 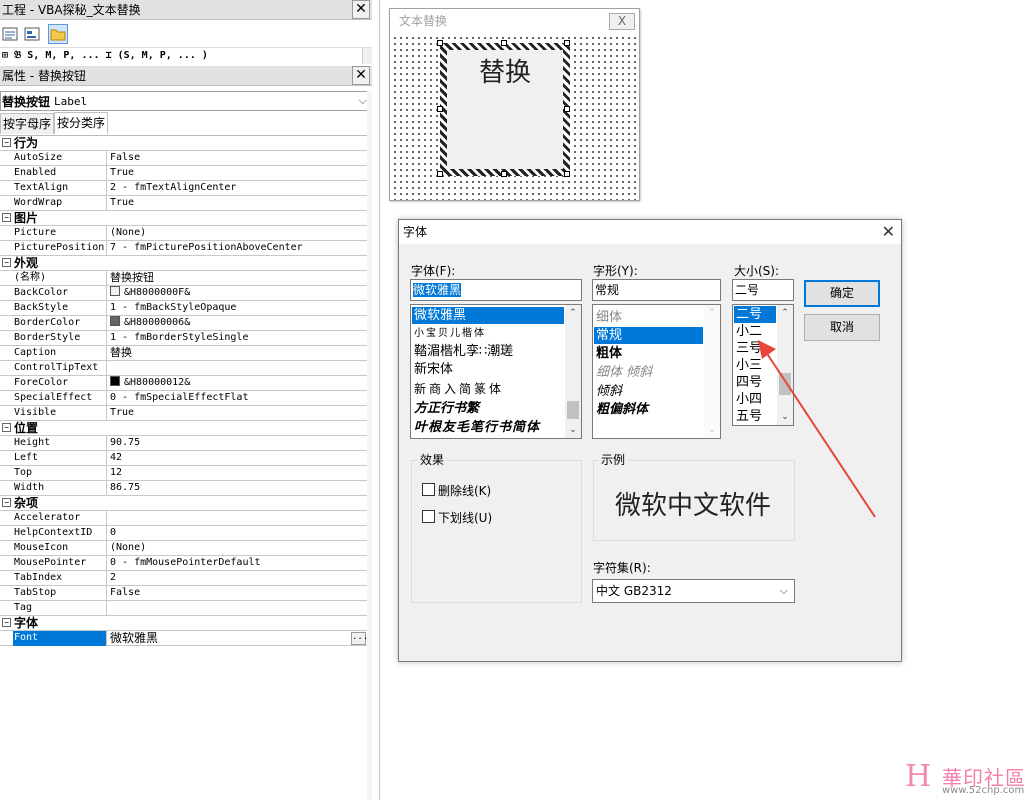 I want to click on project-tree: ⊞ 𝔅 S, M, P, ... ⌶ (S, M, P, ... ), so click(x=186, y=56).